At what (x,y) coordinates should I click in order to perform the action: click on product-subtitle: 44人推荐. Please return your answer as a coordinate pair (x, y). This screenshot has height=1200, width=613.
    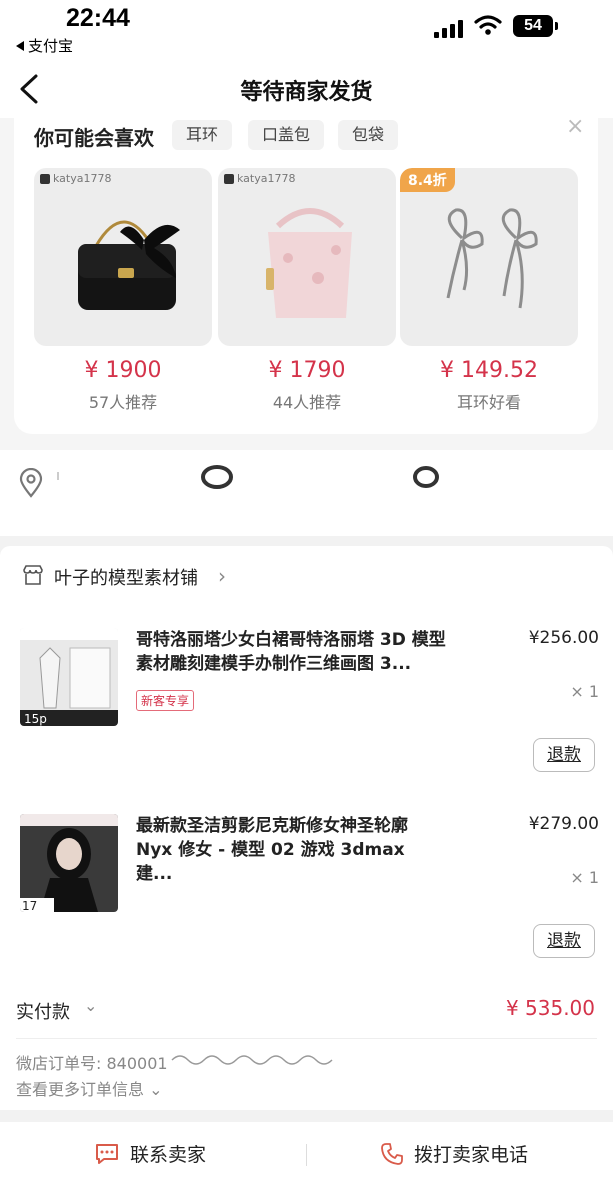
    Looking at the image, I should click on (307, 402).